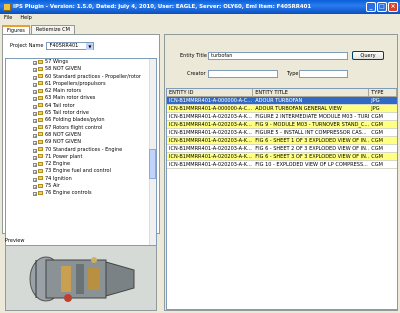 This screenshot has height=313, width=400. What do you see at coordinates (371, 7) in the screenshot?
I see `minimize-button: _` at bounding box center [371, 7].